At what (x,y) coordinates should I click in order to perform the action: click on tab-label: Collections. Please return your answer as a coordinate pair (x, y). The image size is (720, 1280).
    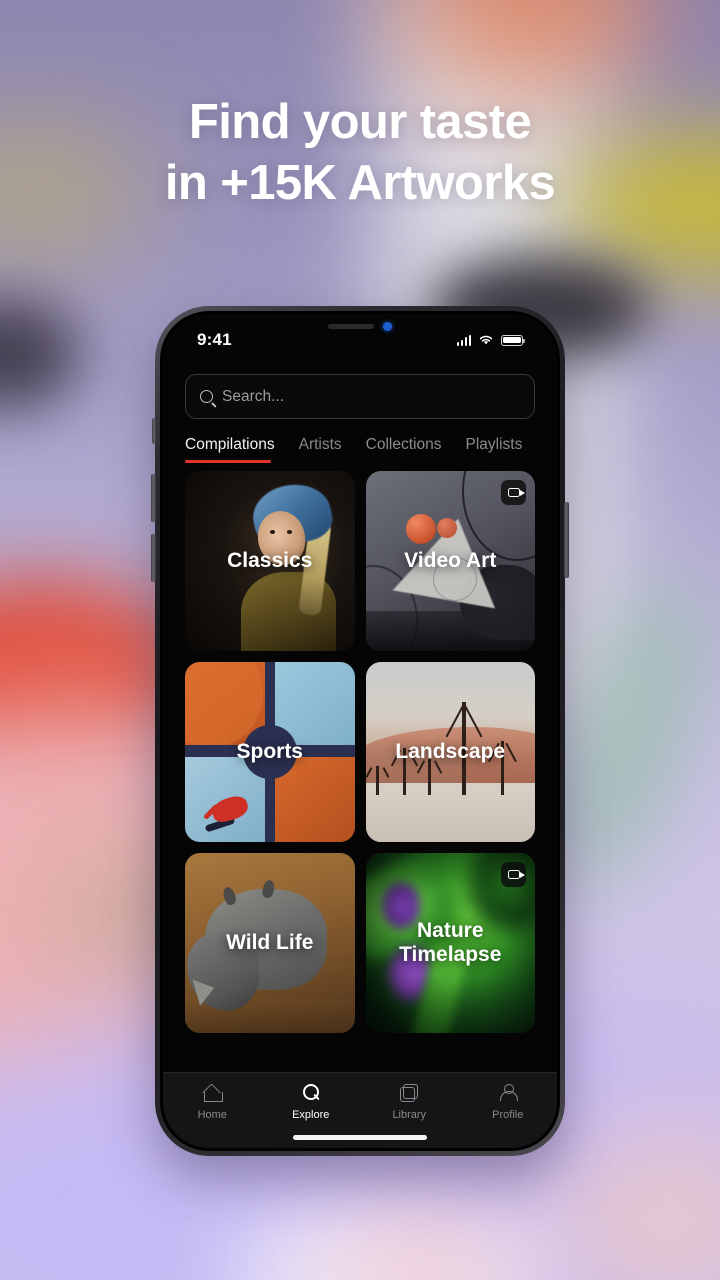
    Looking at the image, I should click on (403, 444).